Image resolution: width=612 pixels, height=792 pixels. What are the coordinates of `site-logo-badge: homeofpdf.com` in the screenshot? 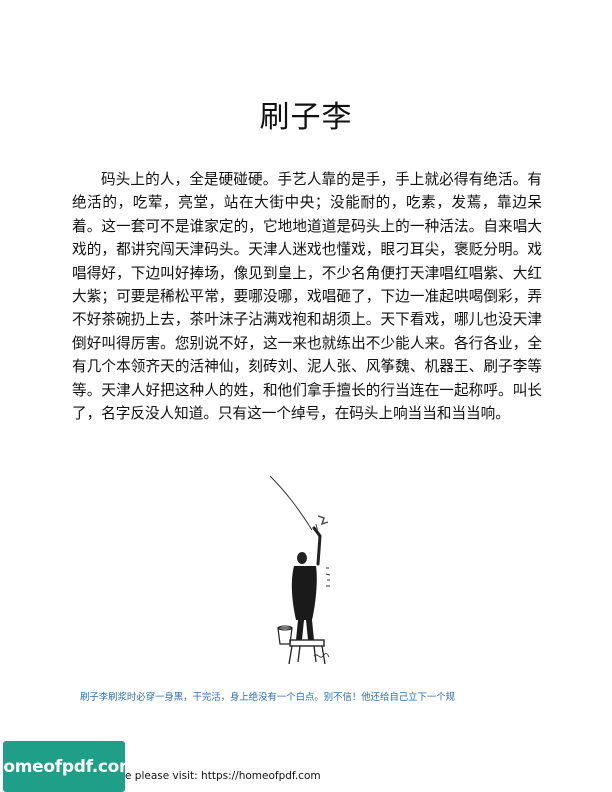 It's located at (68, 766).